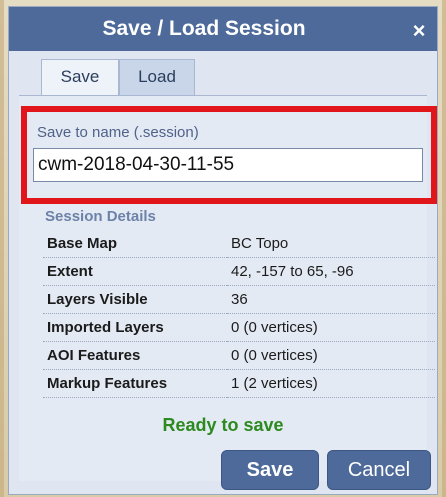 This screenshot has width=446, height=497. I want to click on detail-value: 42, -157 to 65, -96, so click(331, 271).